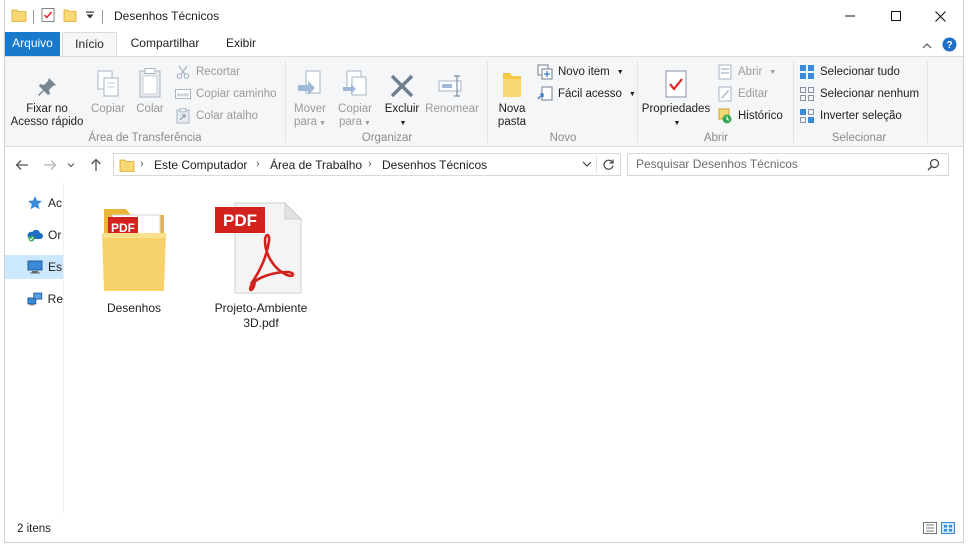  I want to click on search-input, so click(776, 164).